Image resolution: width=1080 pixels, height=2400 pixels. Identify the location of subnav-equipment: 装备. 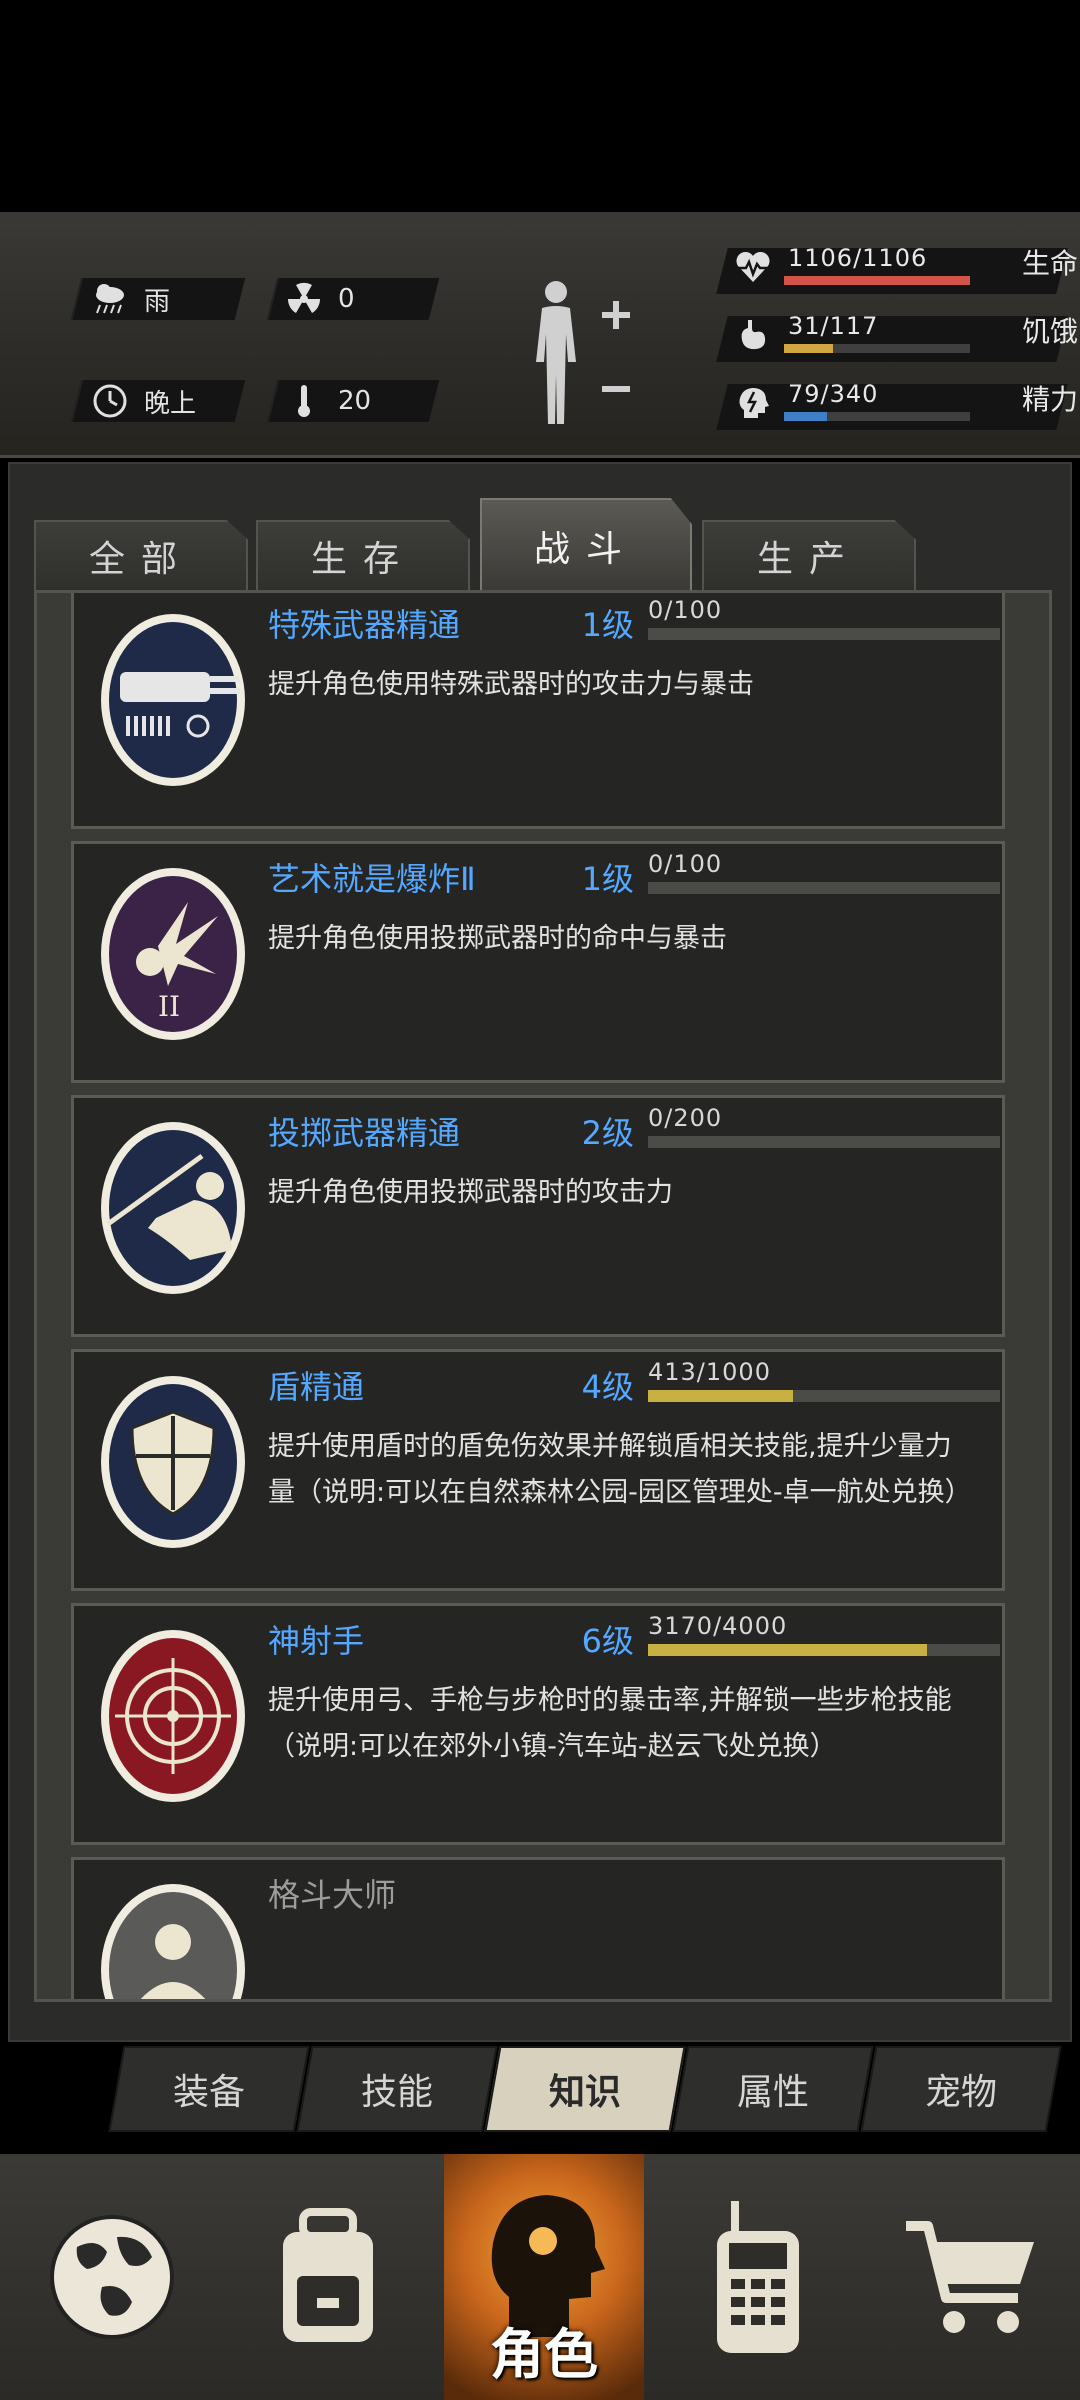
(209, 2089).